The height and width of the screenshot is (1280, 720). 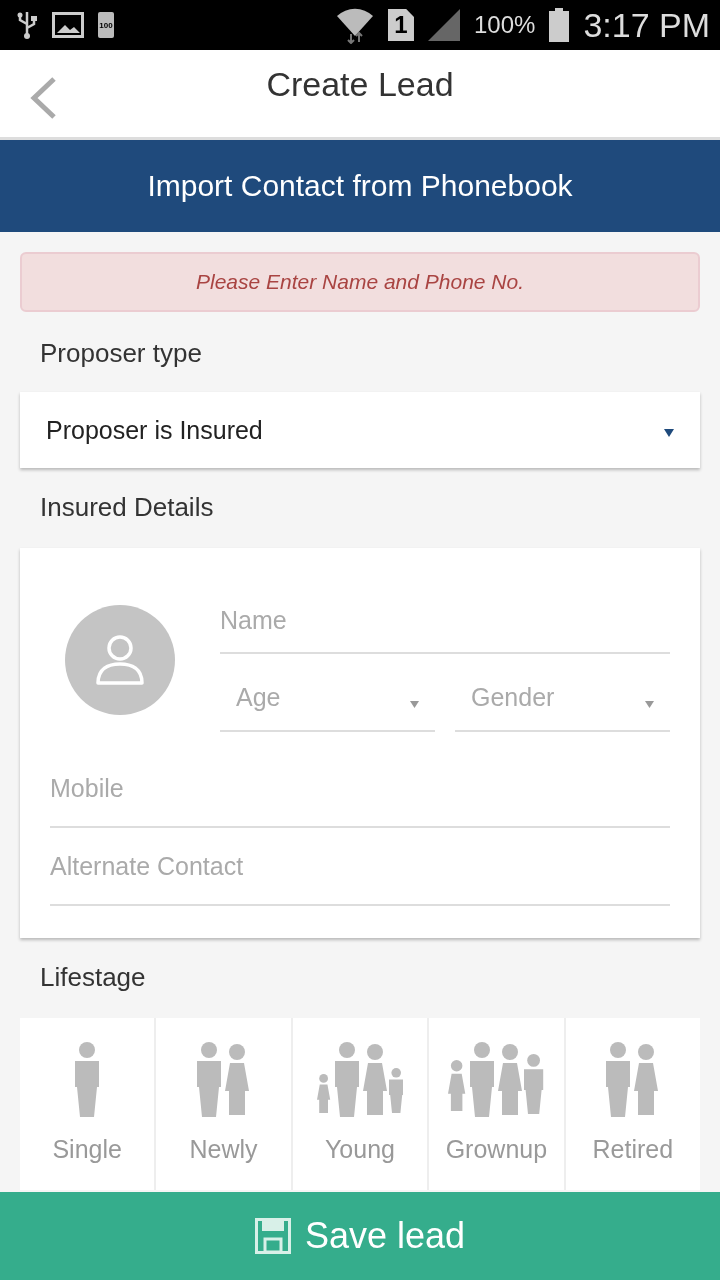 I want to click on signal-icon, so click(x=444, y=25).